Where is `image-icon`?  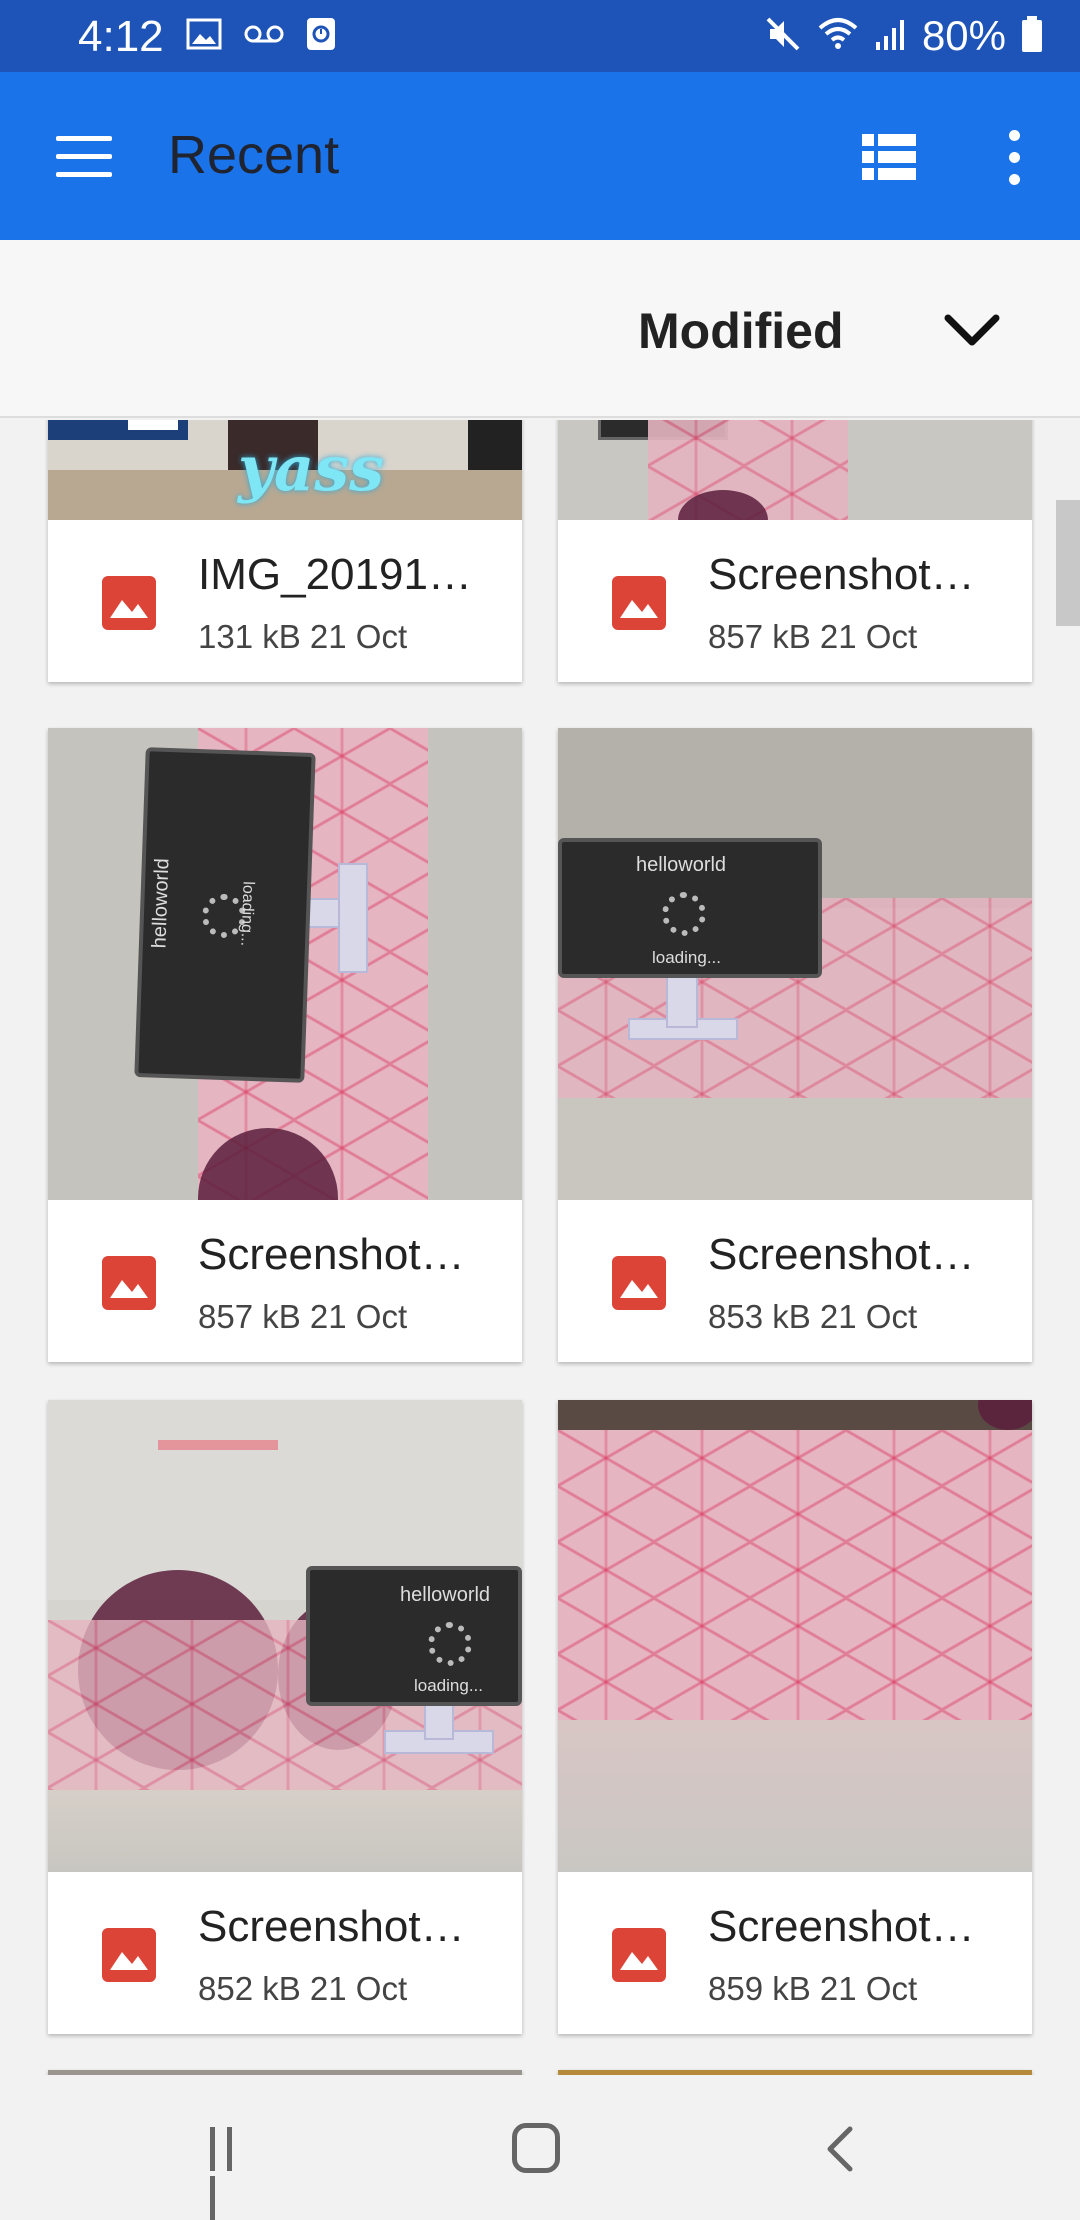
image-icon is located at coordinates (204, 36).